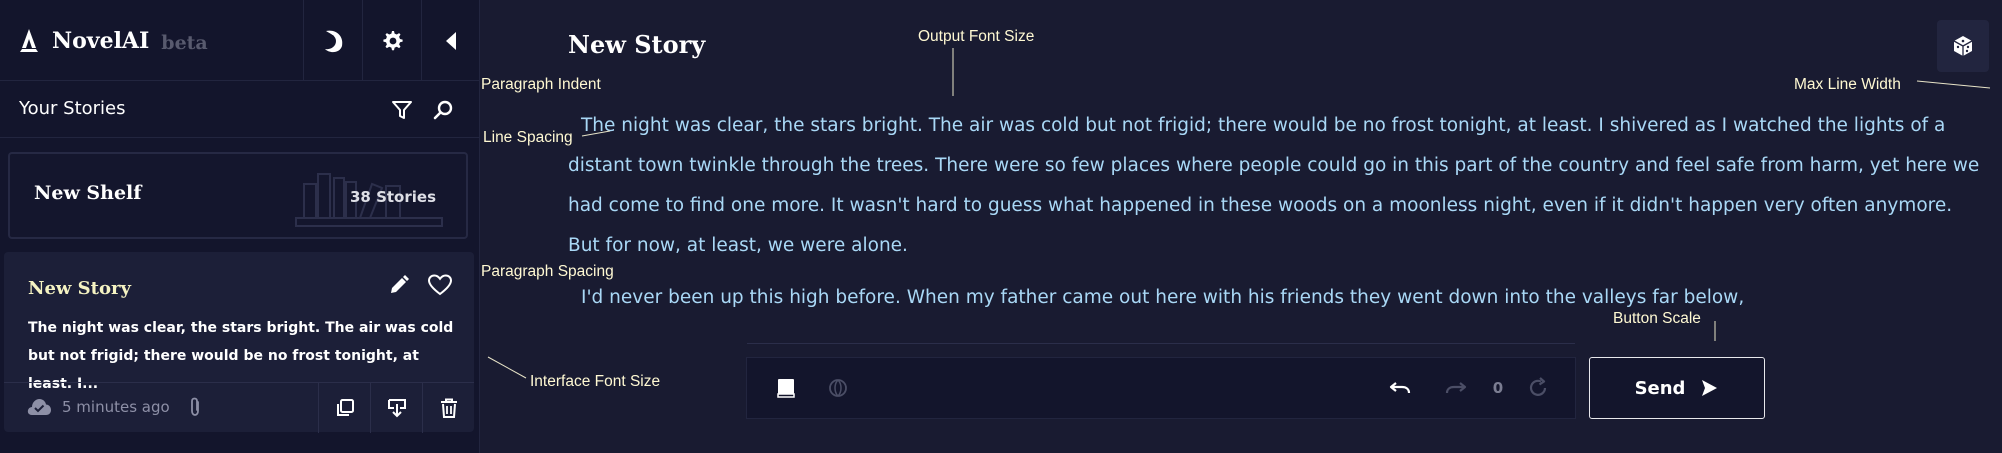 The image size is (2002, 453). Describe the element at coordinates (1657, 318) in the screenshot. I see `annotation-button-scale: Button Scale` at that location.